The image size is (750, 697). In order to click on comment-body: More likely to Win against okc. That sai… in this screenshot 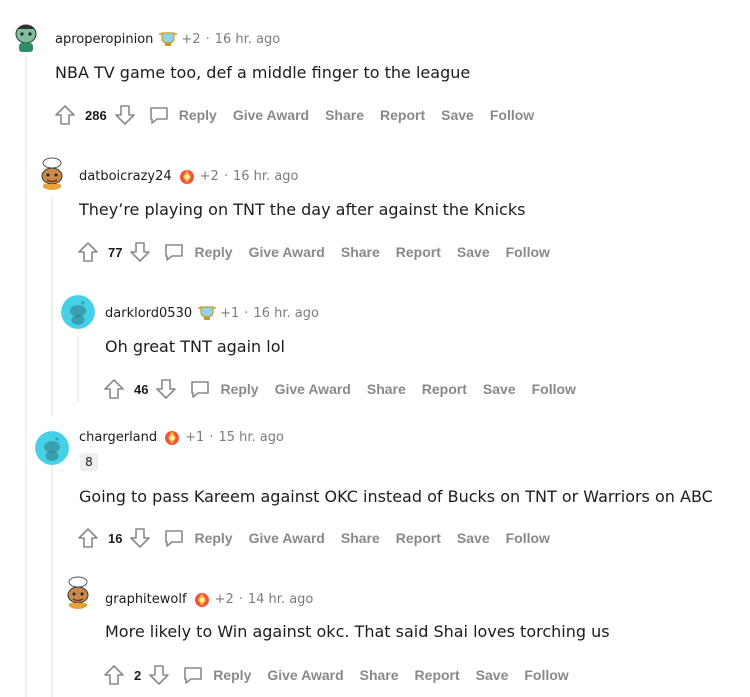, I will do `click(357, 631)`.